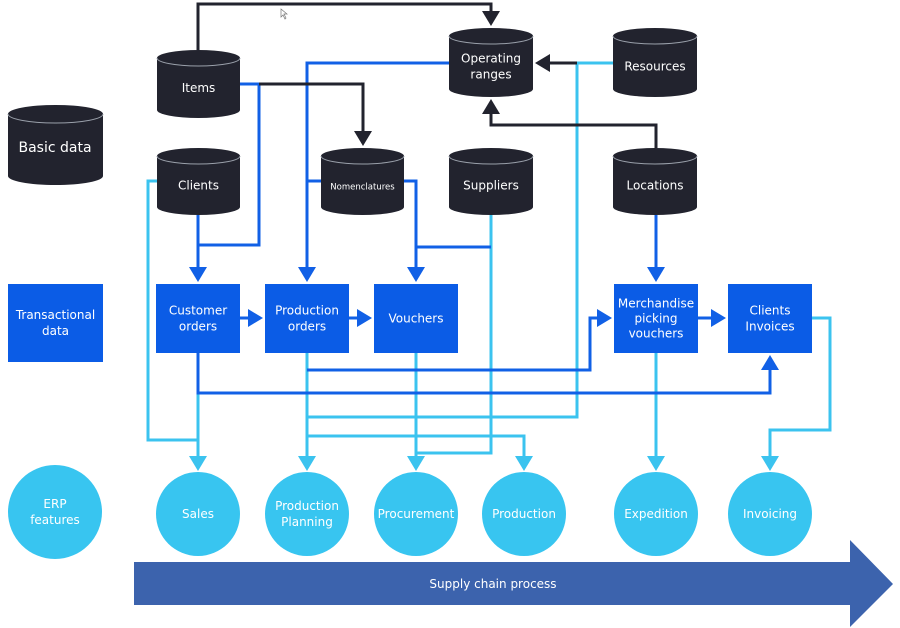 This screenshot has height=628, width=900. What do you see at coordinates (492, 584) in the screenshot?
I see `supply-chain-process-label: Supply chain process` at bounding box center [492, 584].